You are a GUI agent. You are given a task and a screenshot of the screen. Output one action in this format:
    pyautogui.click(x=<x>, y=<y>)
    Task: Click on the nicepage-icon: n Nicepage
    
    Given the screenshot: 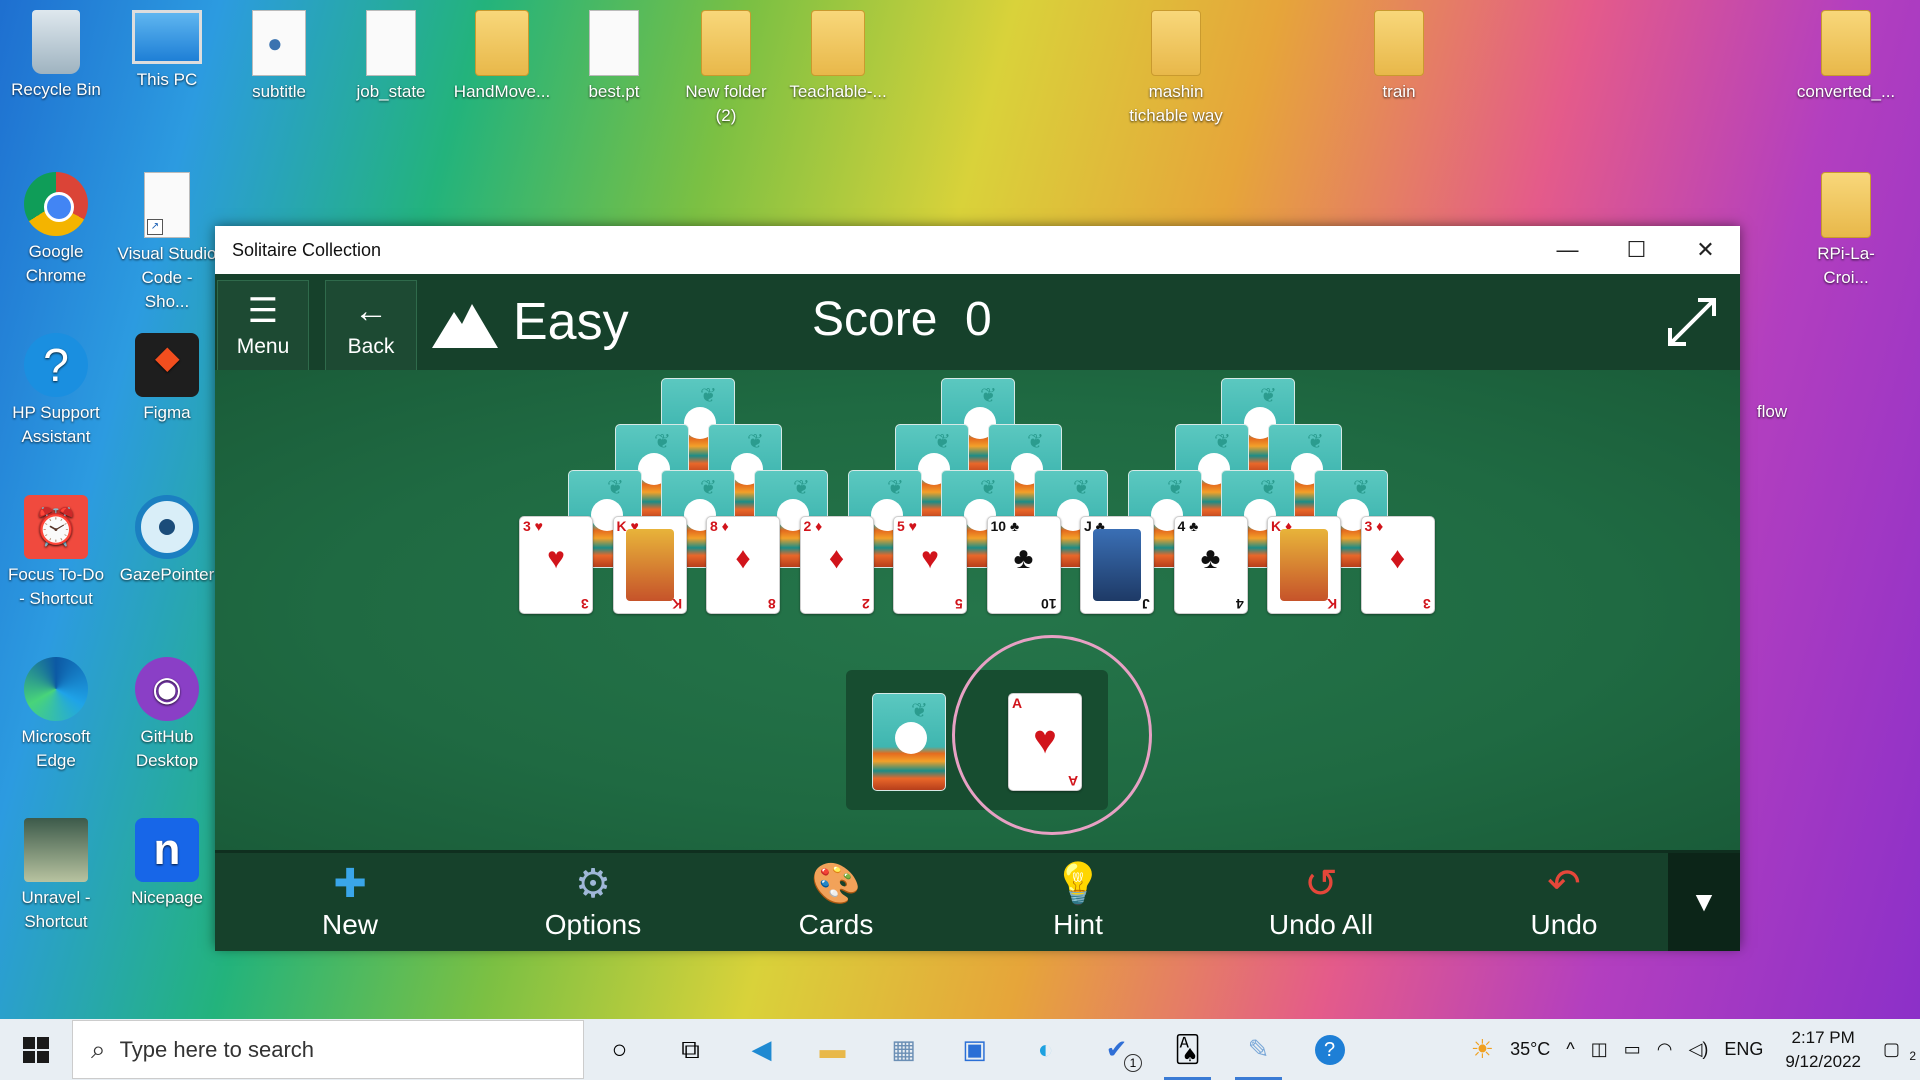 What is the action you would take?
    pyautogui.click(x=167, y=864)
    